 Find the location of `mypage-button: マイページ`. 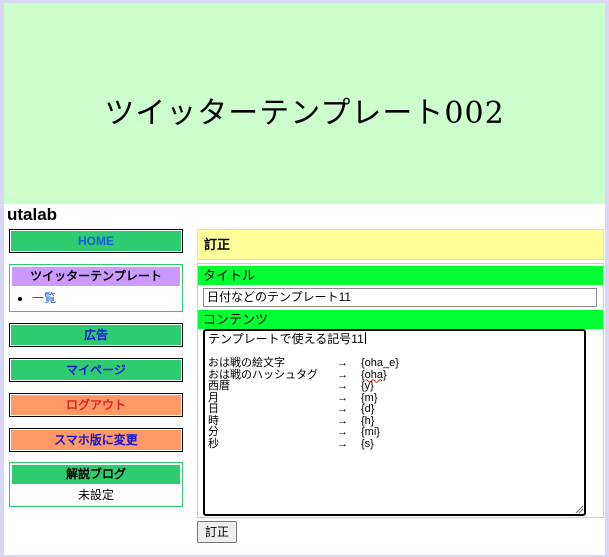

mypage-button: マイページ is located at coordinates (96, 370).